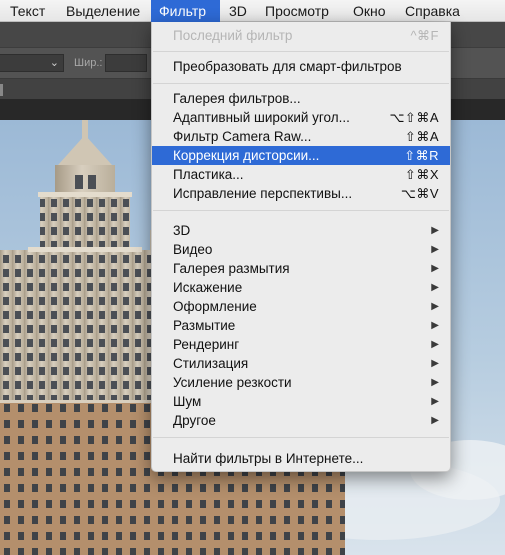  What do you see at coordinates (88, 63) in the screenshot?
I see `width-label: Шир.:` at bounding box center [88, 63].